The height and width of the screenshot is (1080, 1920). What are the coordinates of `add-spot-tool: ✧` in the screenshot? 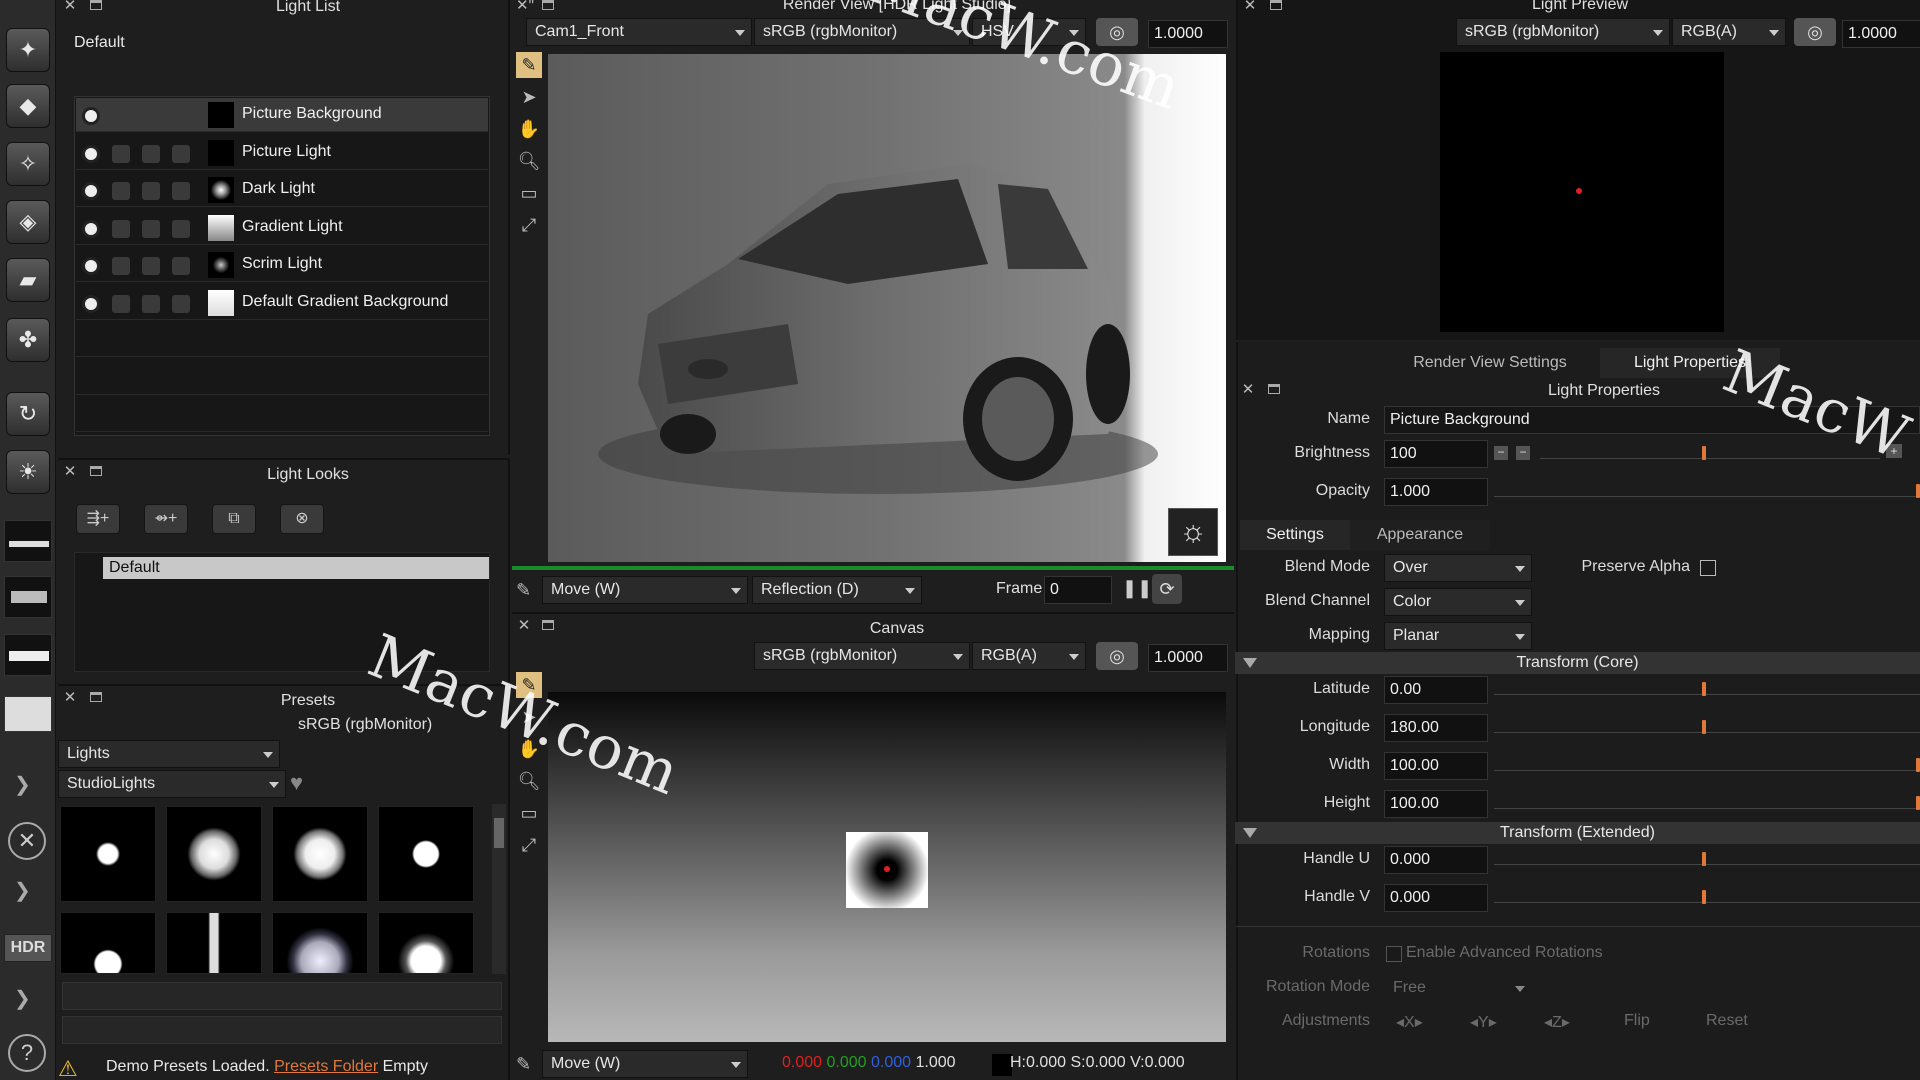 It's located at (28, 164).